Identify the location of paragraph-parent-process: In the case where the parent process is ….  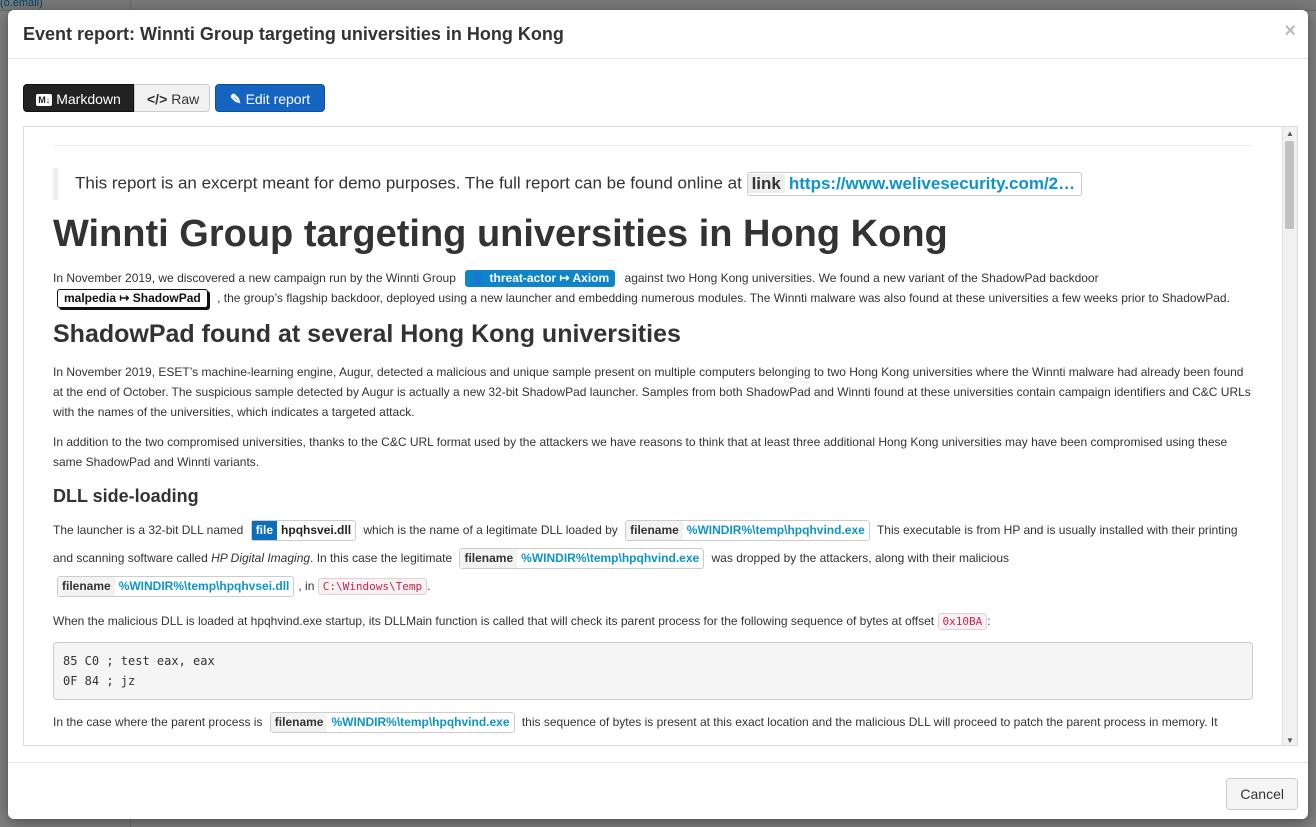
(653, 723).